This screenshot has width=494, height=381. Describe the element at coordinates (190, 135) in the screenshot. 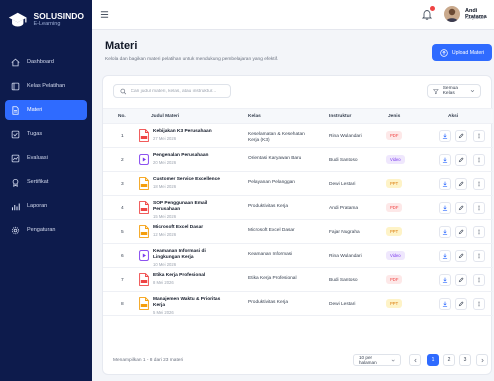

I see `materi-title: Kebijakan K3 Perusahaan 27 Mei 2026` at that location.